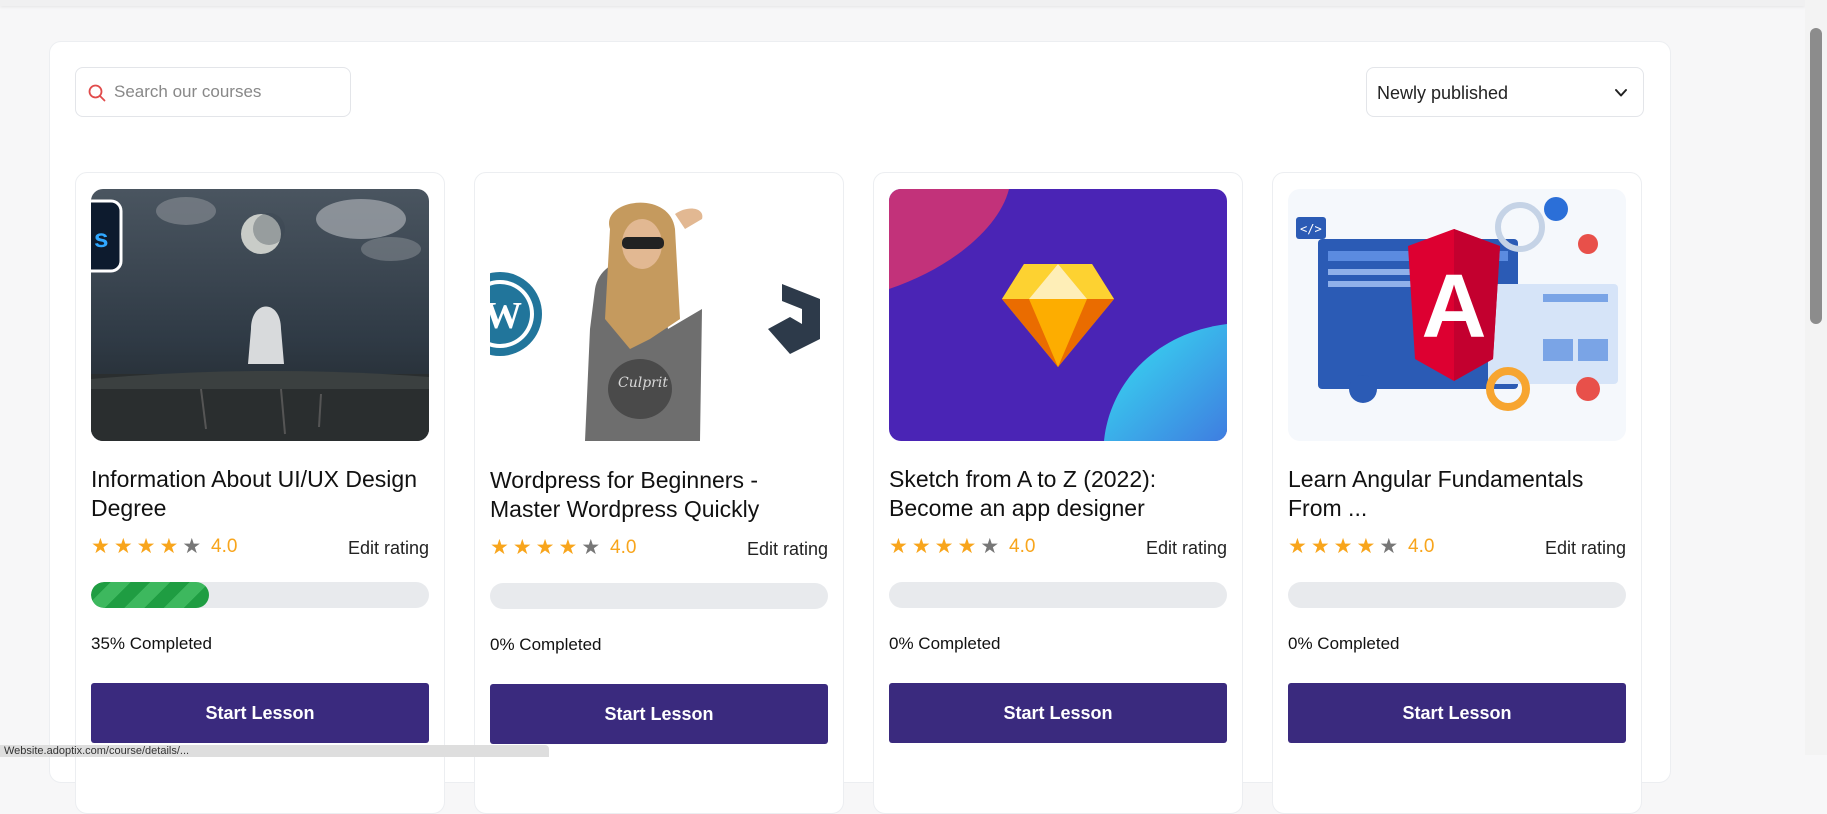  Describe the element at coordinates (151, 643) in the screenshot. I see `progress-label: 35% Completed` at that location.